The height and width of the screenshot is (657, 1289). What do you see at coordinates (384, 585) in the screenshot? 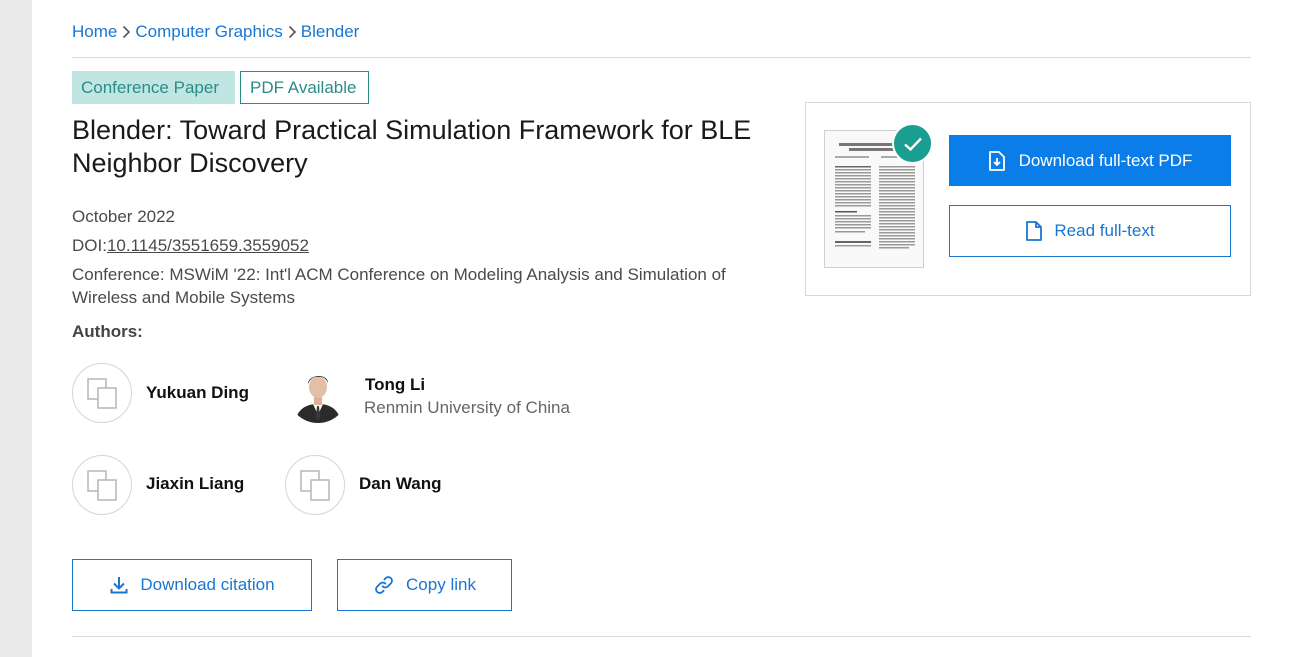
I see `link-icon` at bounding box center [384, 585].